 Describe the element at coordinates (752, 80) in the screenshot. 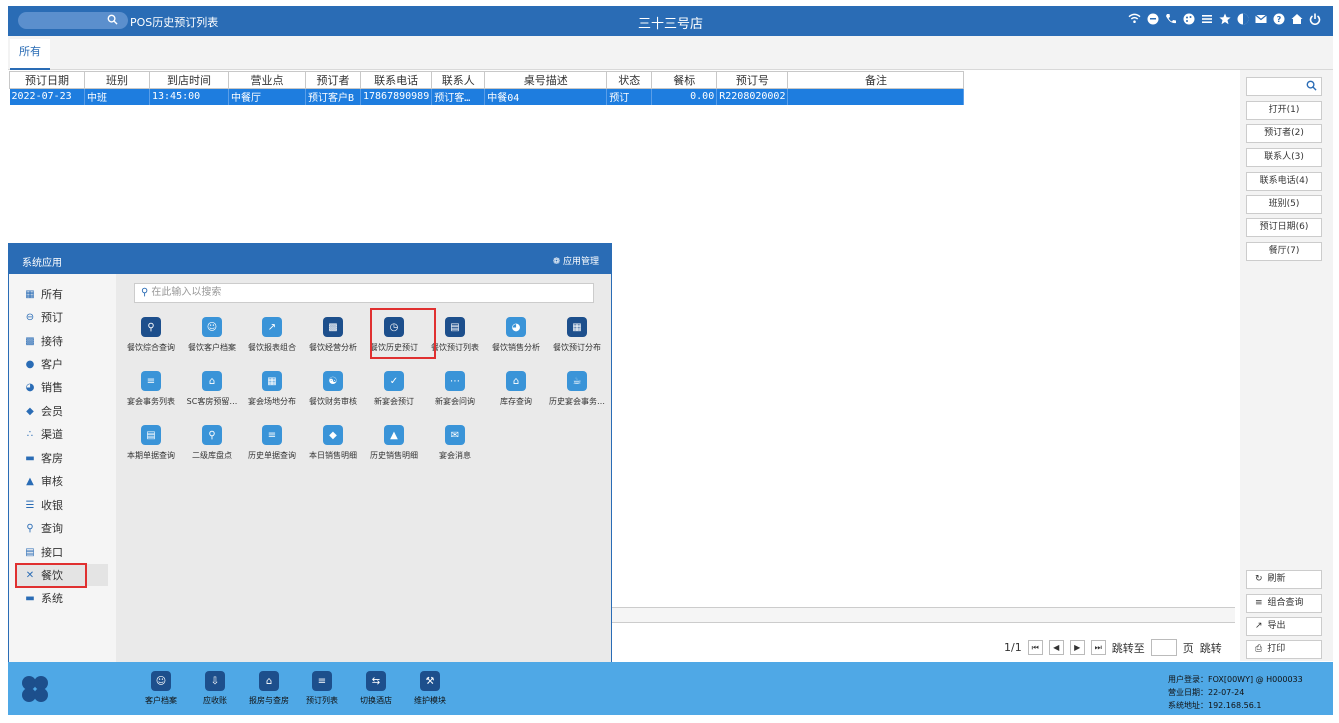

I see `column-header: 预订号` at that location.